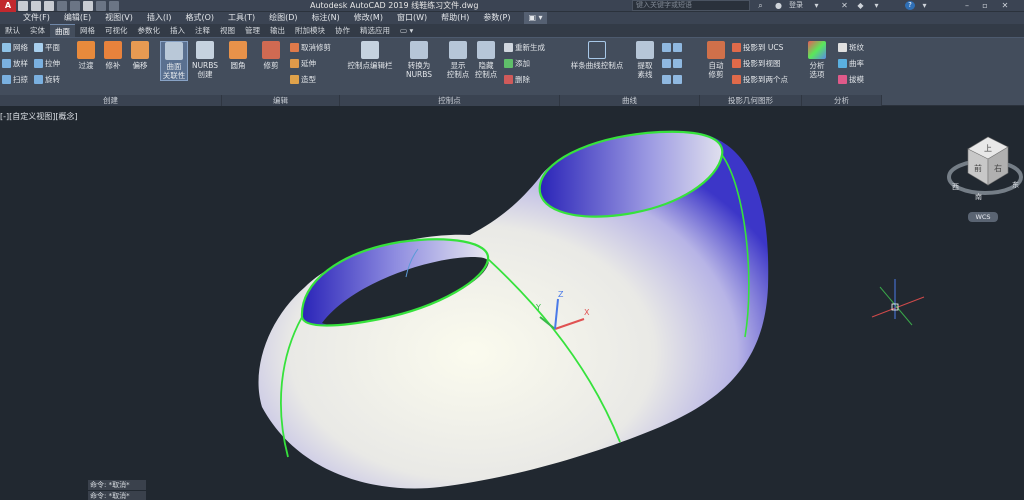 The height and width of the screenshot is (500, 1024). I want to click on nurbs-creation-button: NURBS 创建, so click(205, 60).